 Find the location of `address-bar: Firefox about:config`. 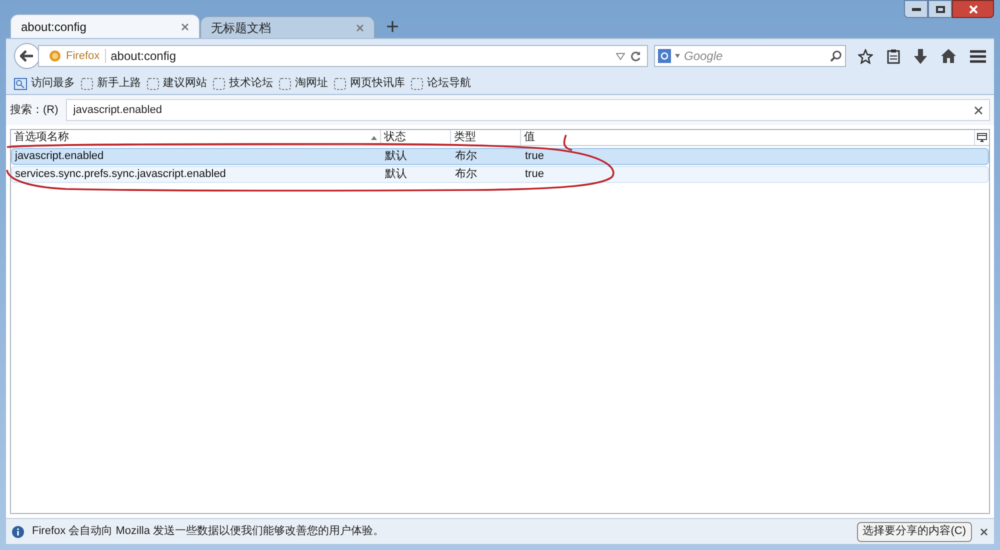

address-bar: Firefox about:config is located at coordinates (343, 56).